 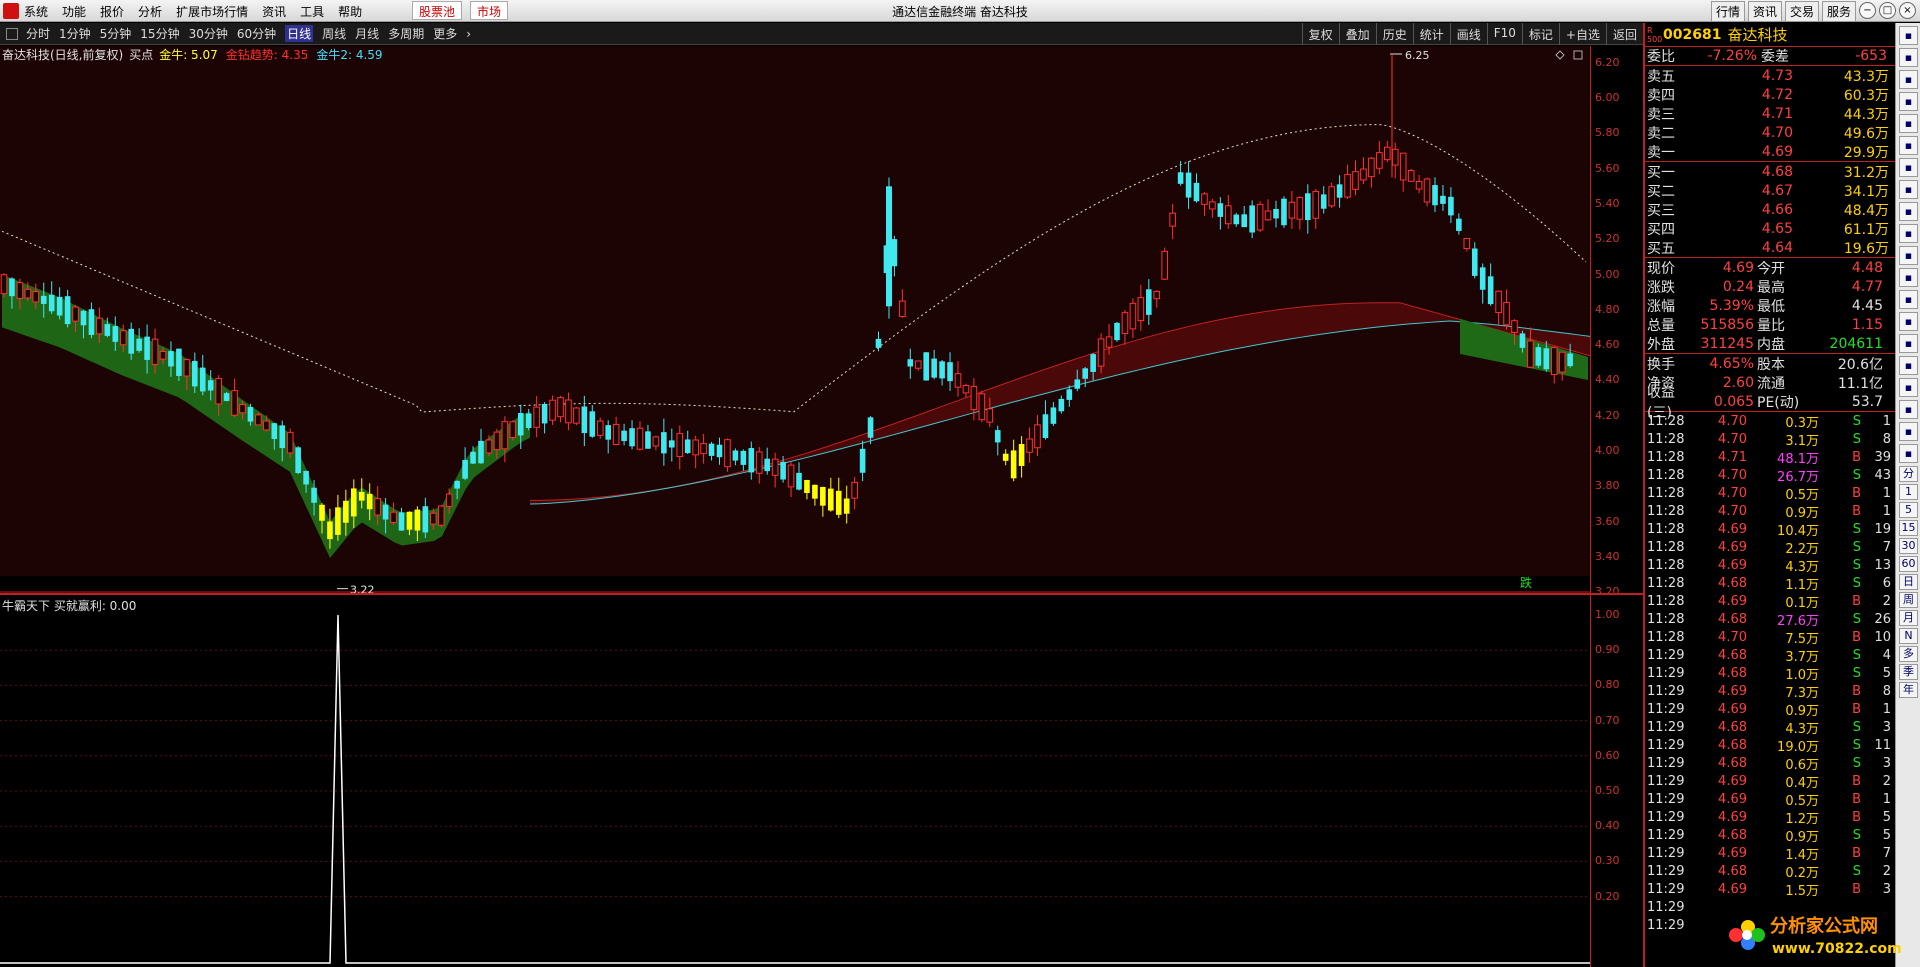 I want to click on stock-pool-button: 股票池, so click(x=437, y=10).